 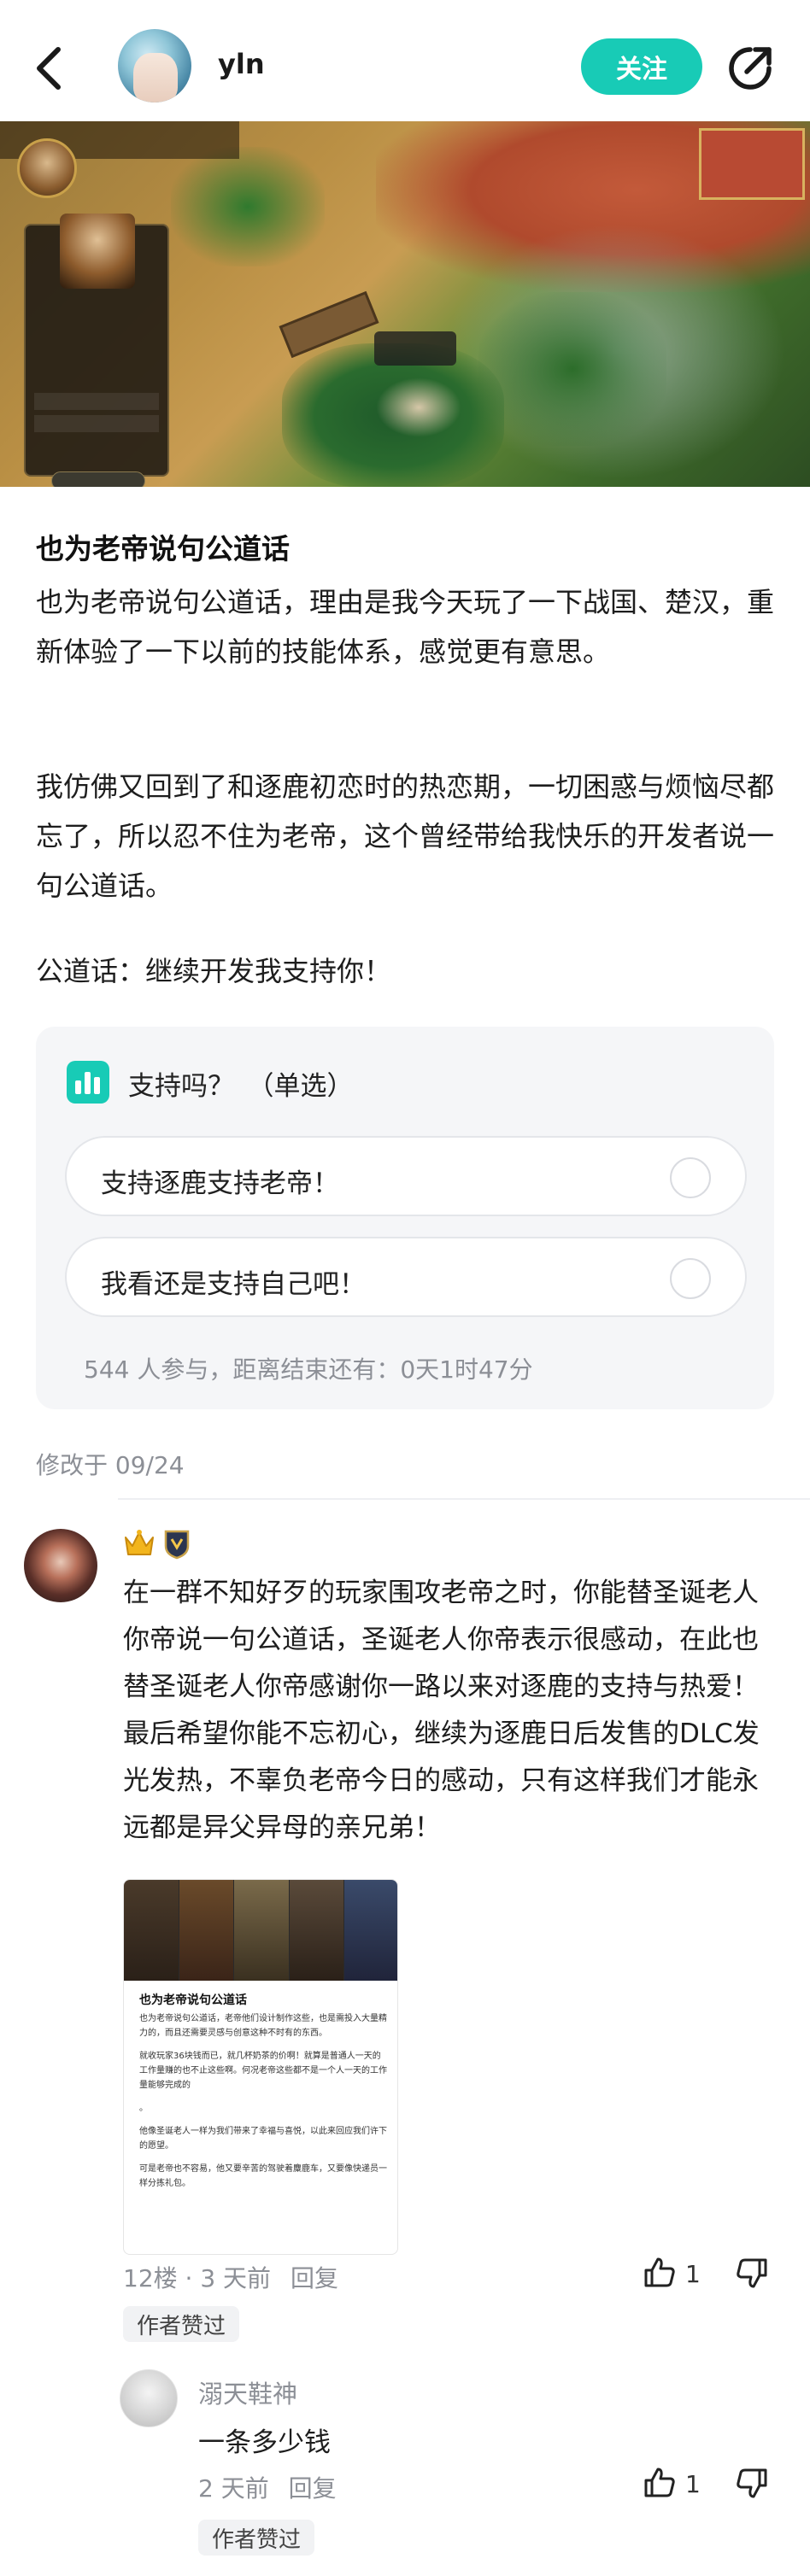 I want to click on comment-meta: 12楼 · 3 天前 回复, so click(x=230, y=2277).